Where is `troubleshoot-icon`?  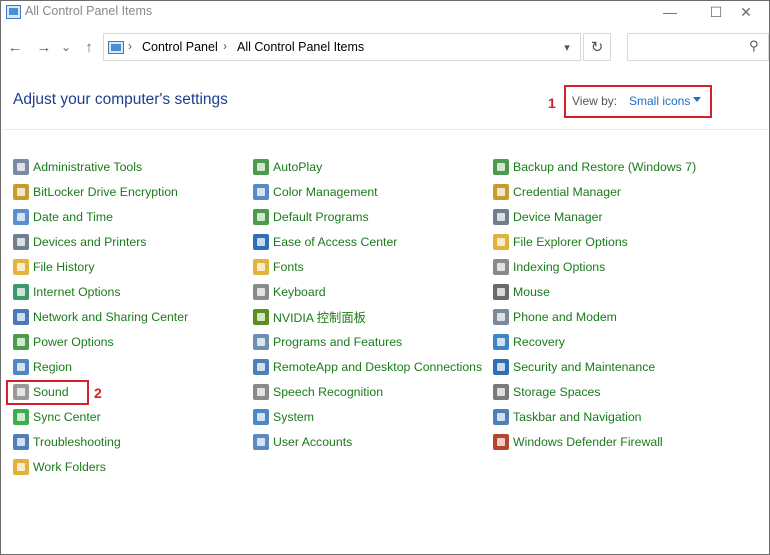
troubleshoot-icon is located at coordinates (21, 442).